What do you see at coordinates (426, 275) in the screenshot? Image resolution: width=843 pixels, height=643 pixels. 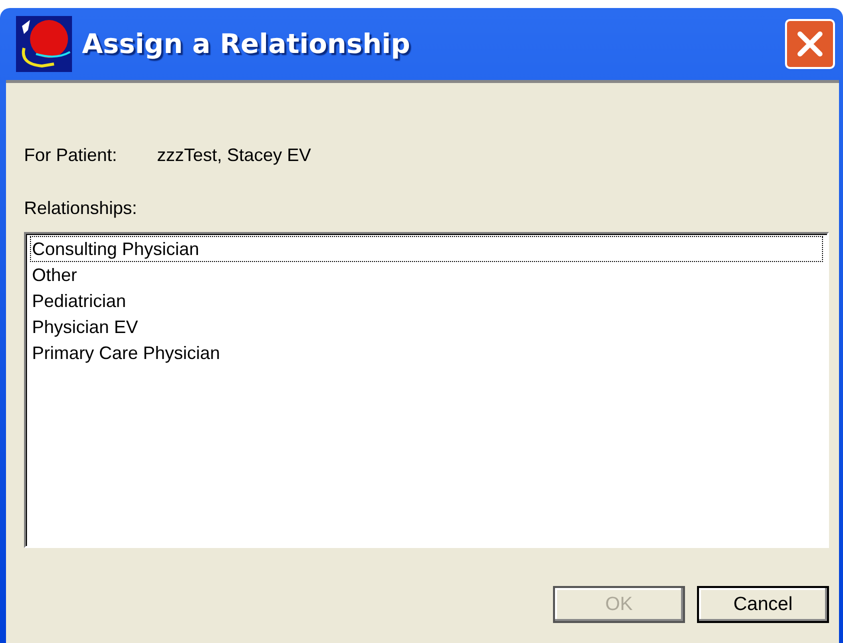 I see `list-item: Other` at bounding box center [426, 275].